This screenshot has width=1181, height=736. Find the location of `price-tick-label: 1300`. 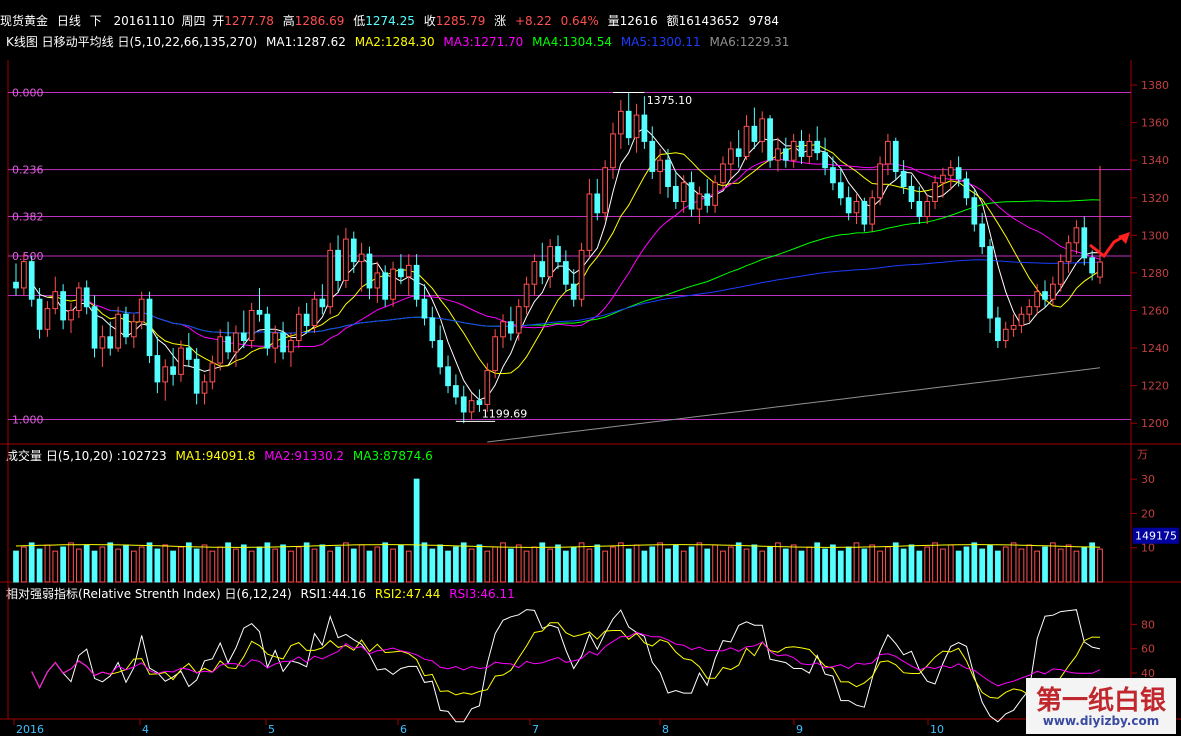

price-tick-label: 1300 is located at coordinates (1155, 235).